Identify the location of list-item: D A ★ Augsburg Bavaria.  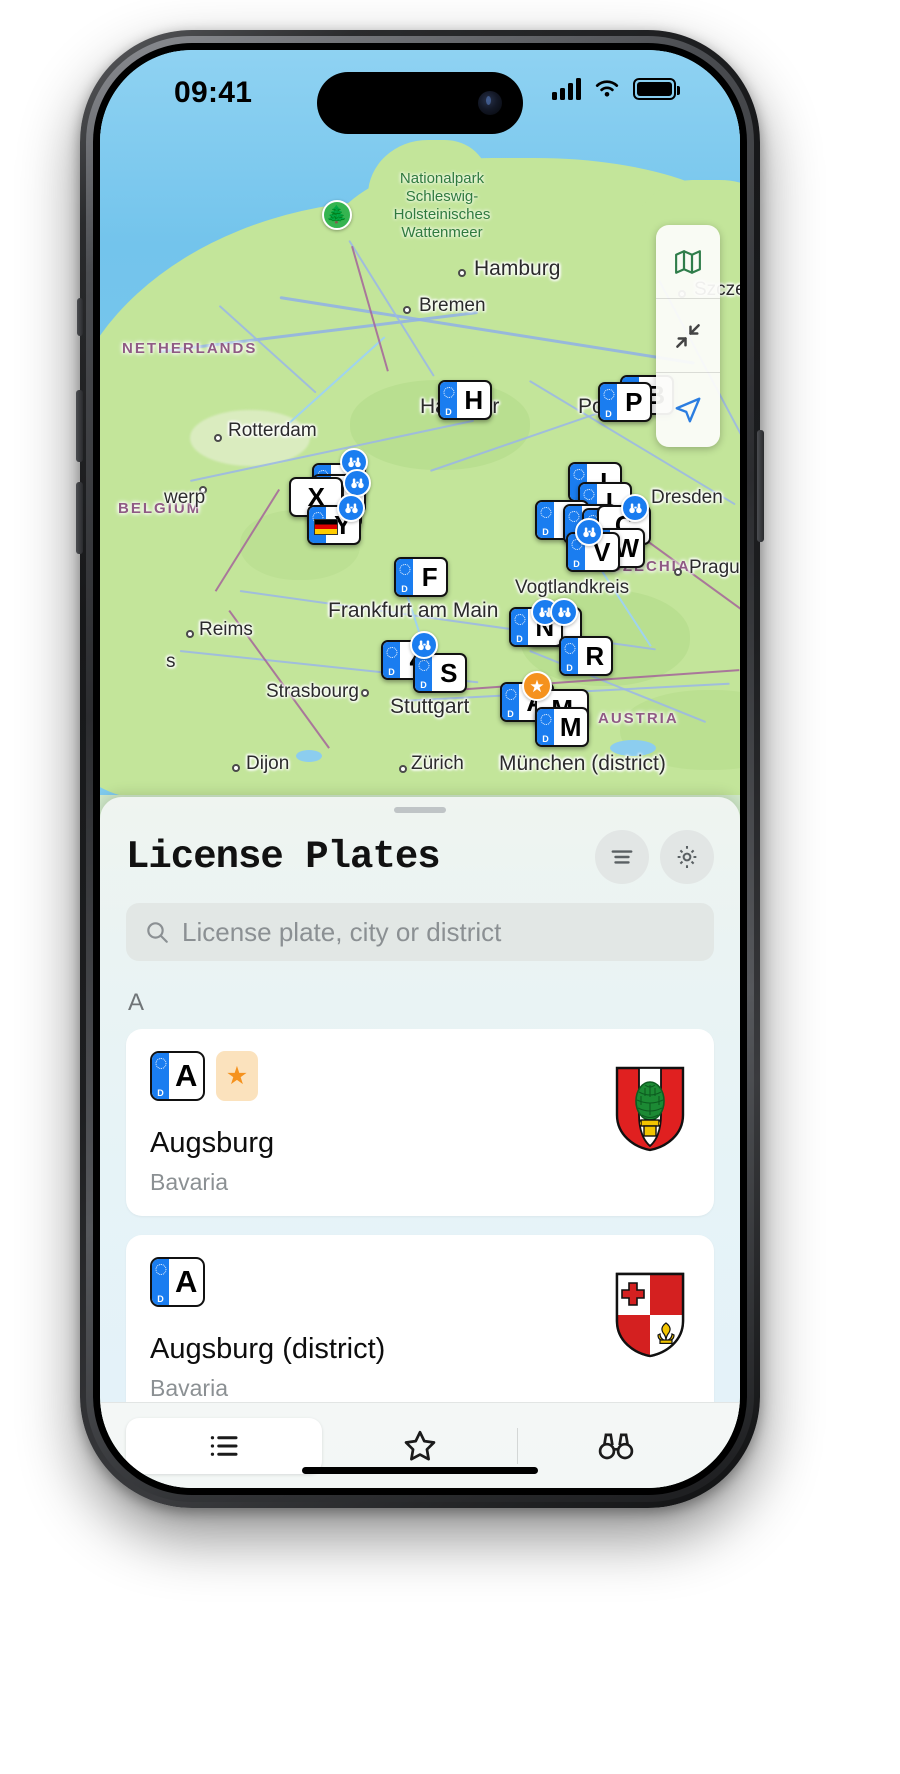
(420, 1122).